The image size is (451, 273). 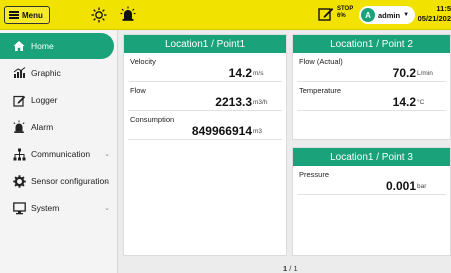 I want to click on page-total: 1, so click(x=295, y=268).